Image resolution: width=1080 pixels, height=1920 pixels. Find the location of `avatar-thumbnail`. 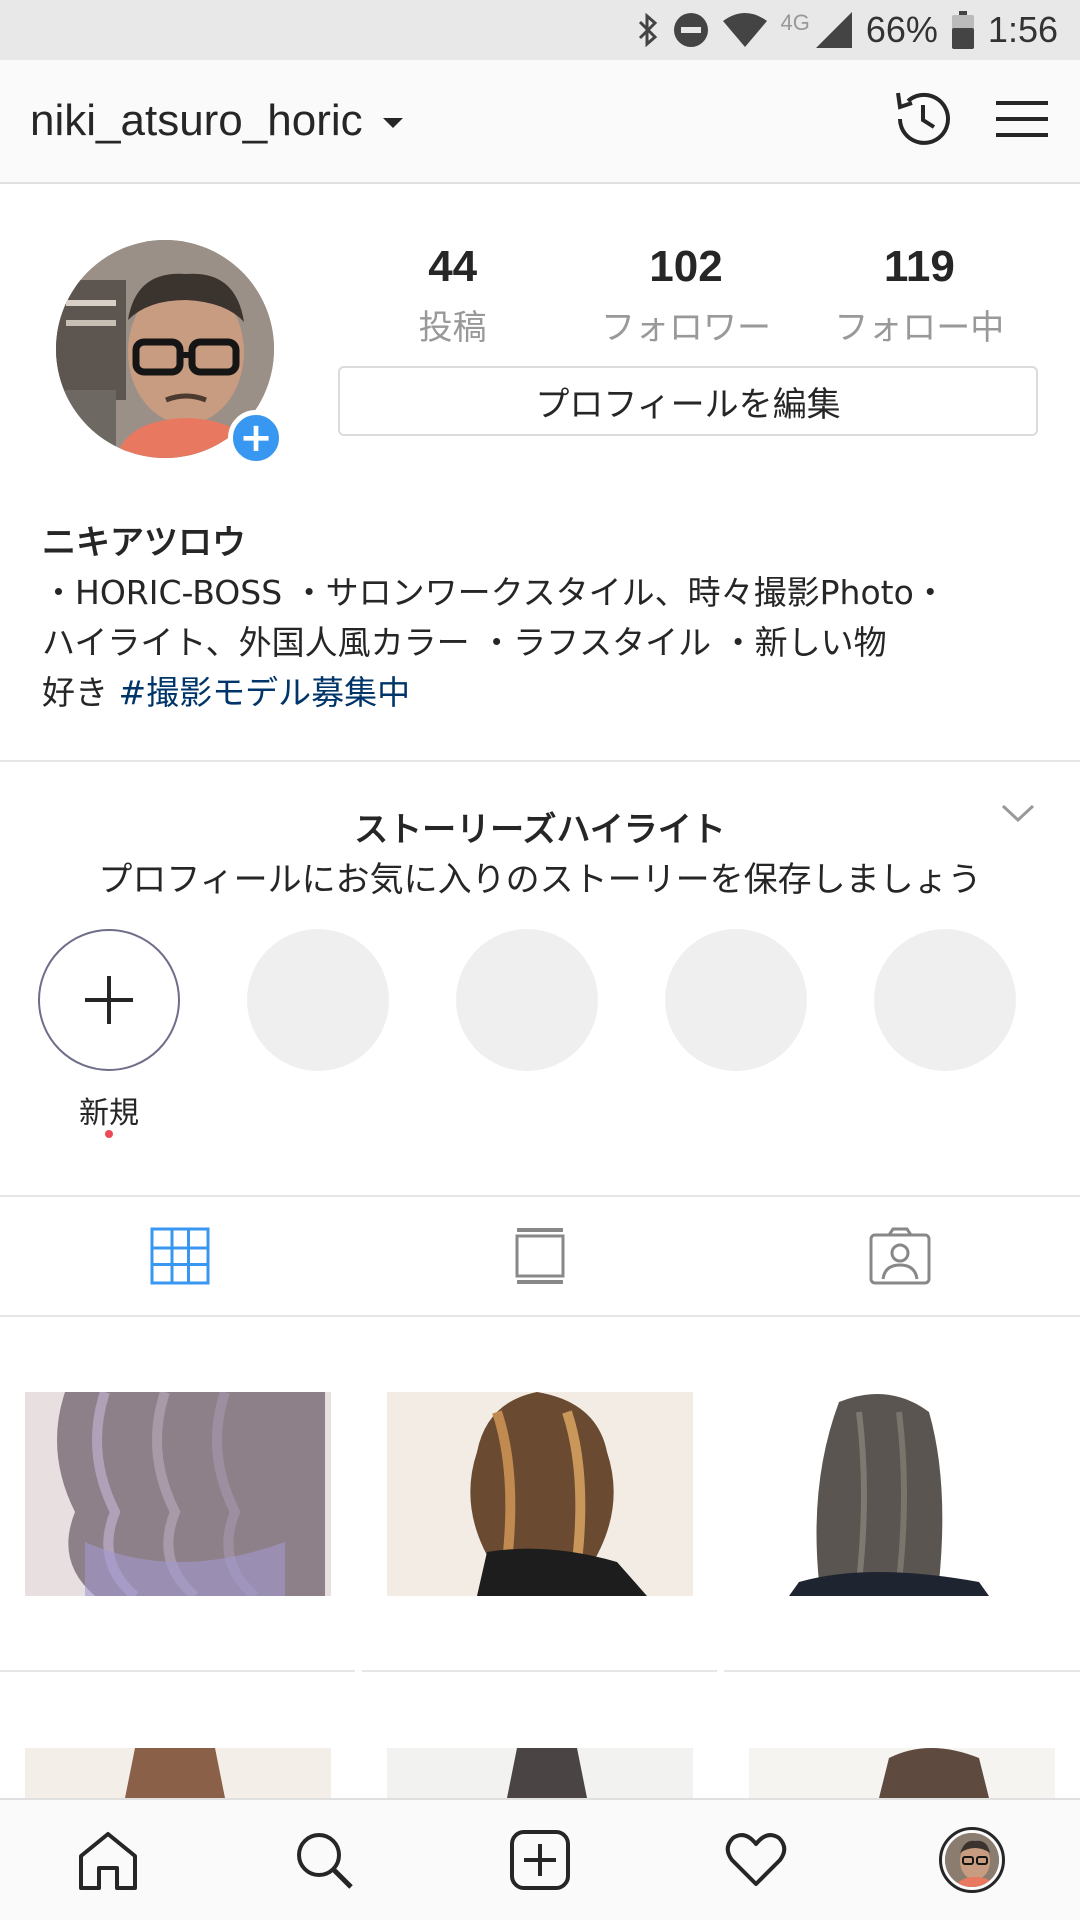

avatar-thumbnail is located at coordinates (972, 1860).